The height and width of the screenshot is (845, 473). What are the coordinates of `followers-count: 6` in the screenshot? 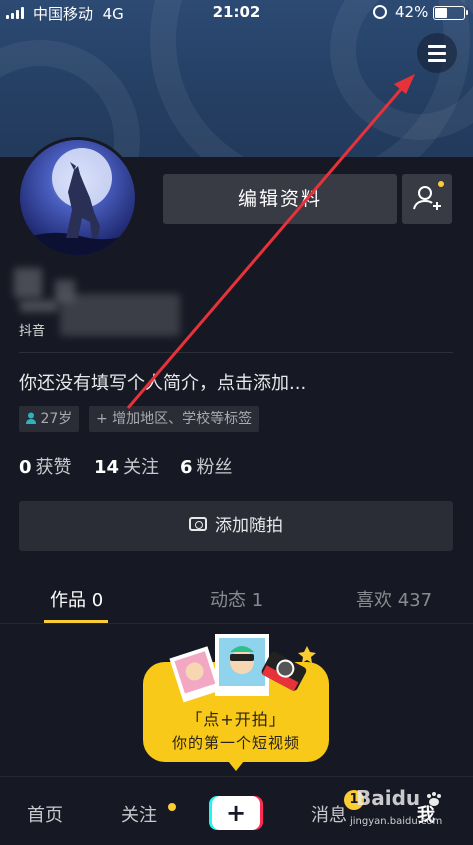 It's located at (186, 467).